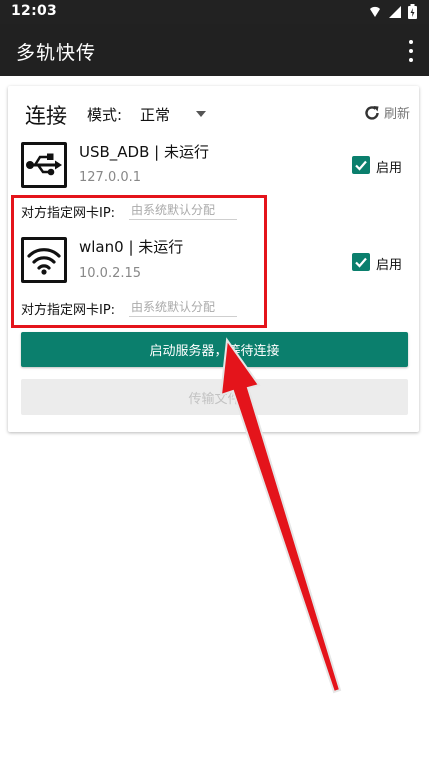  I want to click on transfer-file-button: 传输文件, so click(214, 397).